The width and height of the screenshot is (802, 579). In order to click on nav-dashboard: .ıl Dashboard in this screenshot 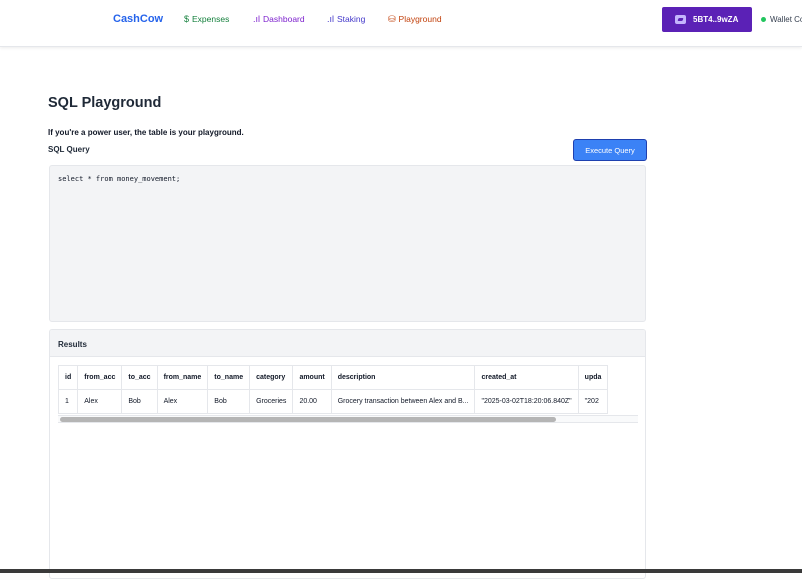, I will do `click(279, 19)`.